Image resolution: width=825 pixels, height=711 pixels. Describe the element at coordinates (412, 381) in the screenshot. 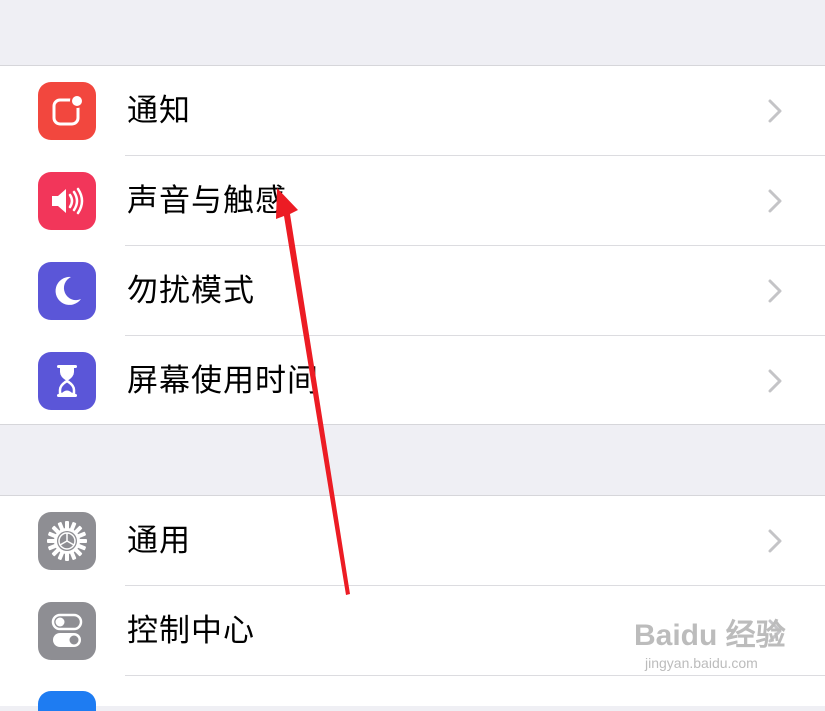

I see `settings-row-screen-time: 屏幕使用时间` at that location.